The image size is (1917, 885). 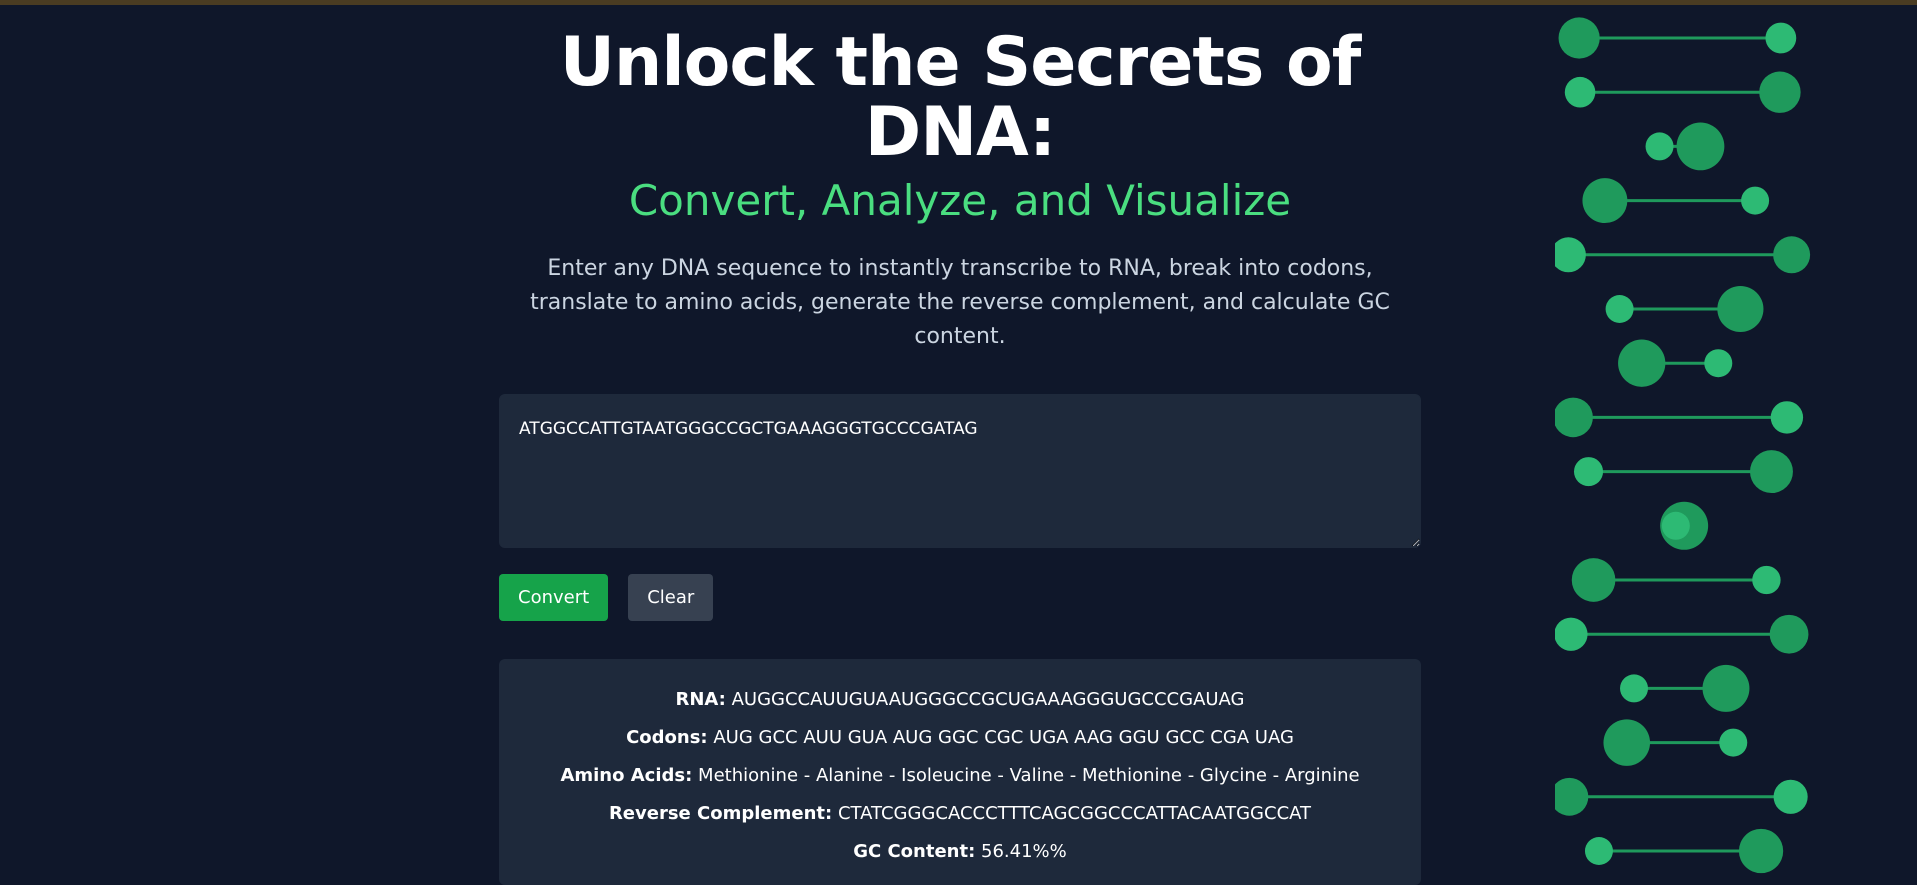 I want to click on result-gc-content-label: GC Content:, so click(x=914, y=851).